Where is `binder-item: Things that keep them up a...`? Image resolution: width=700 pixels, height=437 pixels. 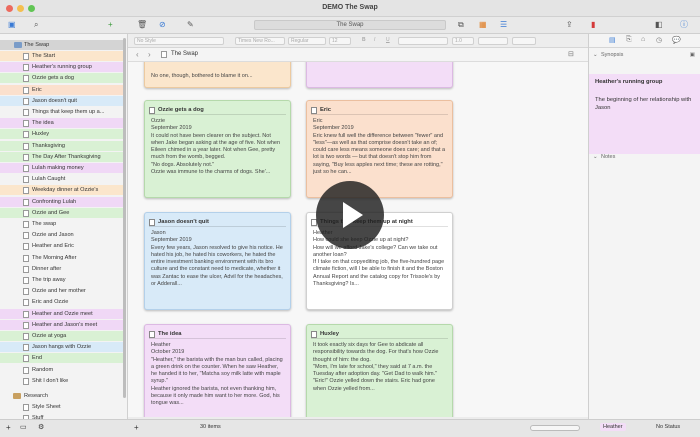
binder-item: Things that keep them up a... is located at coordinates (61, 112).